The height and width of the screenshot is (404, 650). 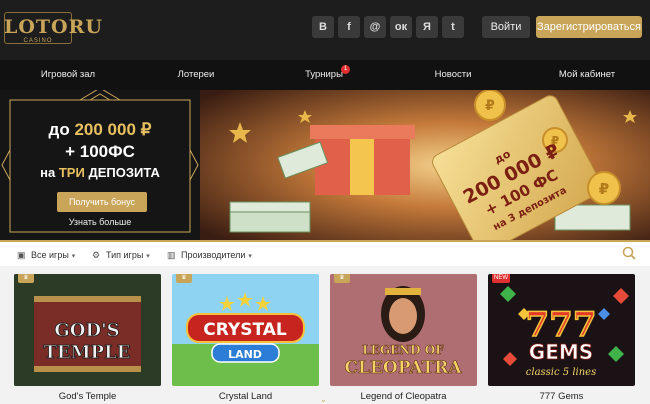 What do you see at coordinates (427, 27) in the screenshot?
I see `yandex-icon: Я` at bounding box center [427, 27].